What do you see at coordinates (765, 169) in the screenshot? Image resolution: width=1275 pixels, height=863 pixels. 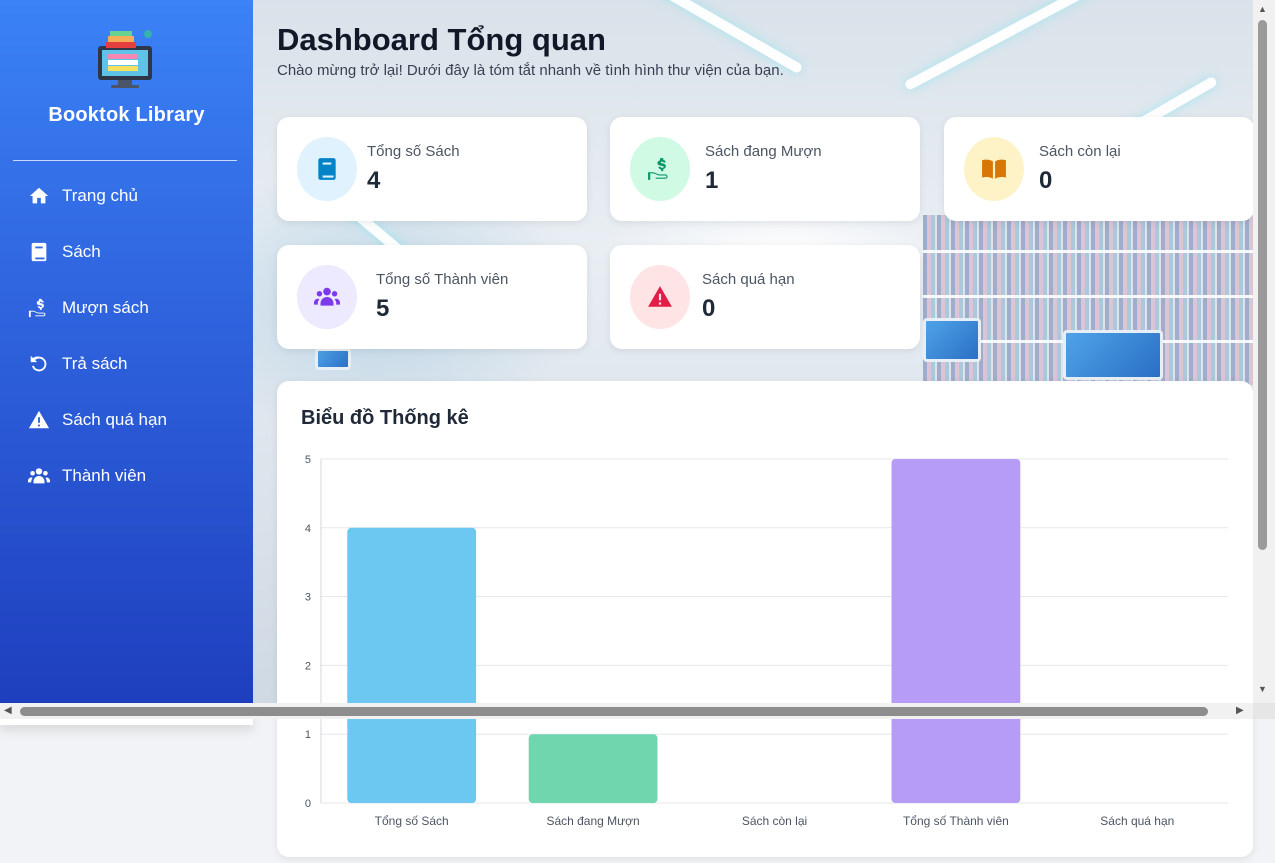 I see `stat-card-borrowed: Sách đang Mượn 1` at bounding box center [765, 169].